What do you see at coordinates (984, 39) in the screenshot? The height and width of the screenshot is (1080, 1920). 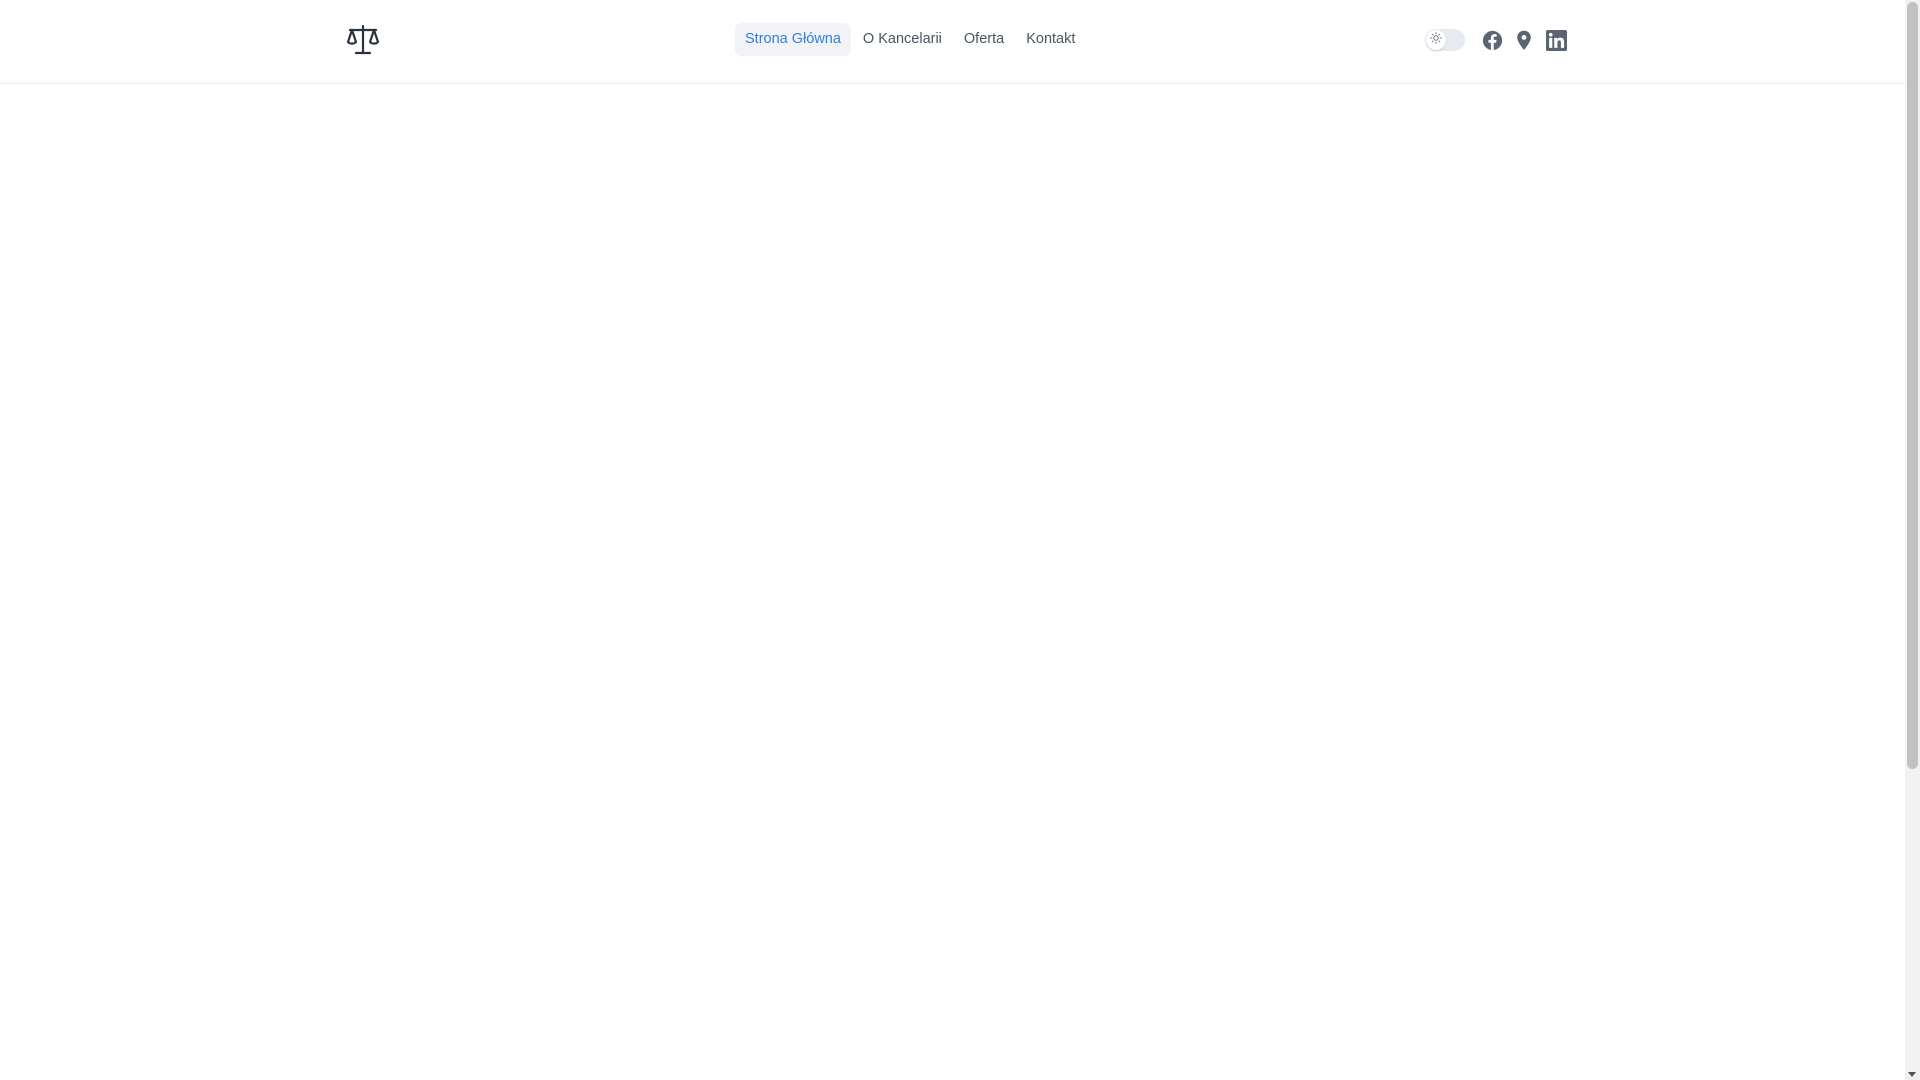 I see `nav-item-offer: Oferta` at bounding box center [984, 39].